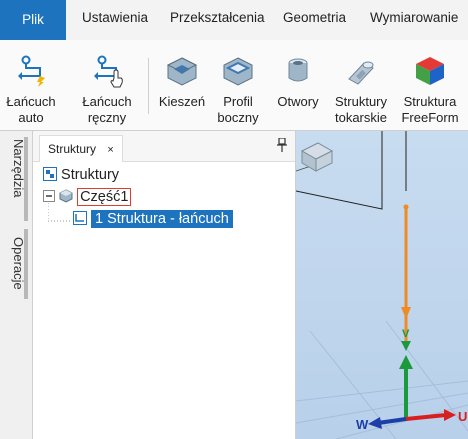 The height and width of the screenshot is (439, 468). I want to click on turning-structures-label: Struktury tokarskie, so click(361, 109).